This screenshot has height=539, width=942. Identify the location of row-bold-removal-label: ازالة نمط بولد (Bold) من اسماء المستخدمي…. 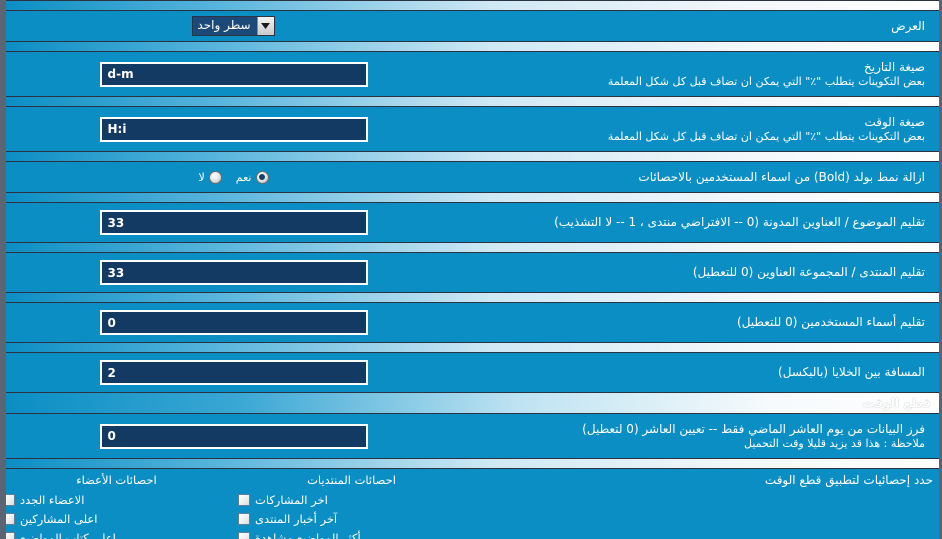
(781, 176).